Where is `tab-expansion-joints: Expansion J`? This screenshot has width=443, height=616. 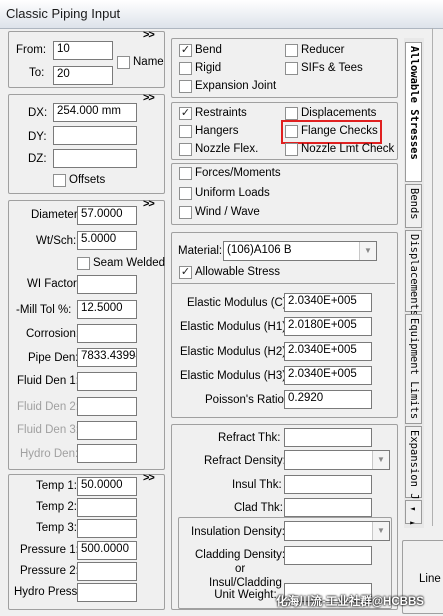 tab-expansion-joints: Expansion J is located at coordinates (413, 463).